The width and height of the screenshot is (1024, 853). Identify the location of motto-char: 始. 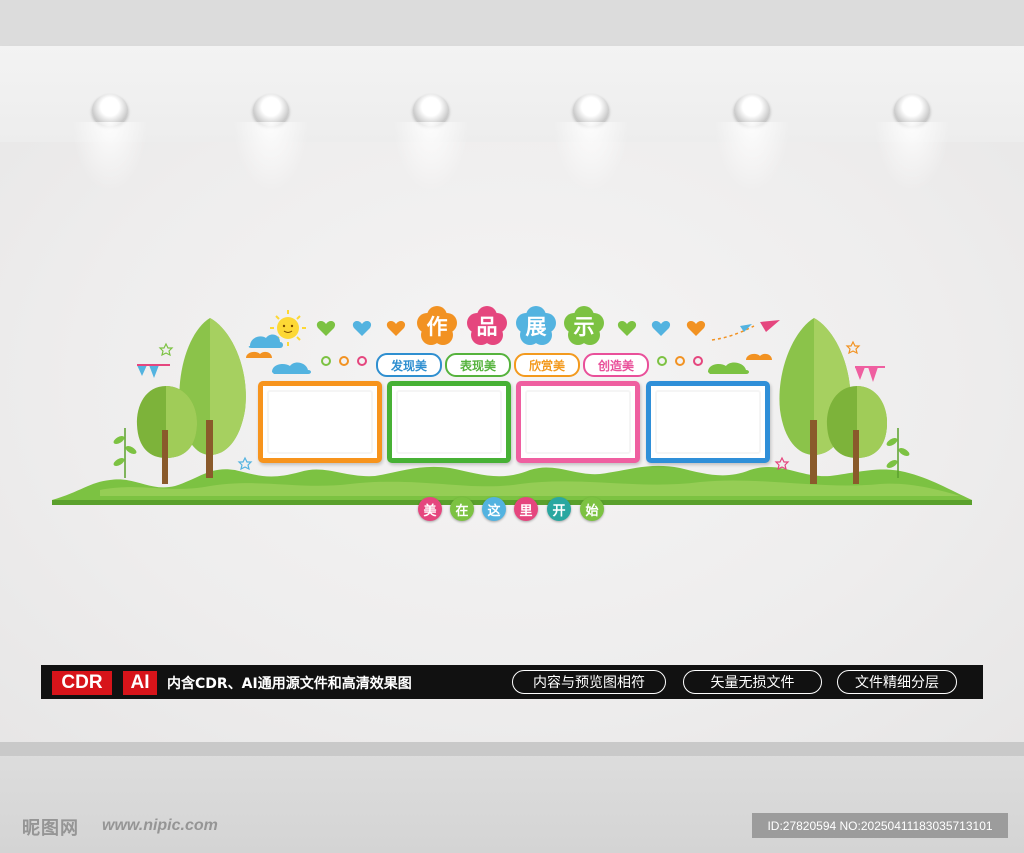
(592, 509).